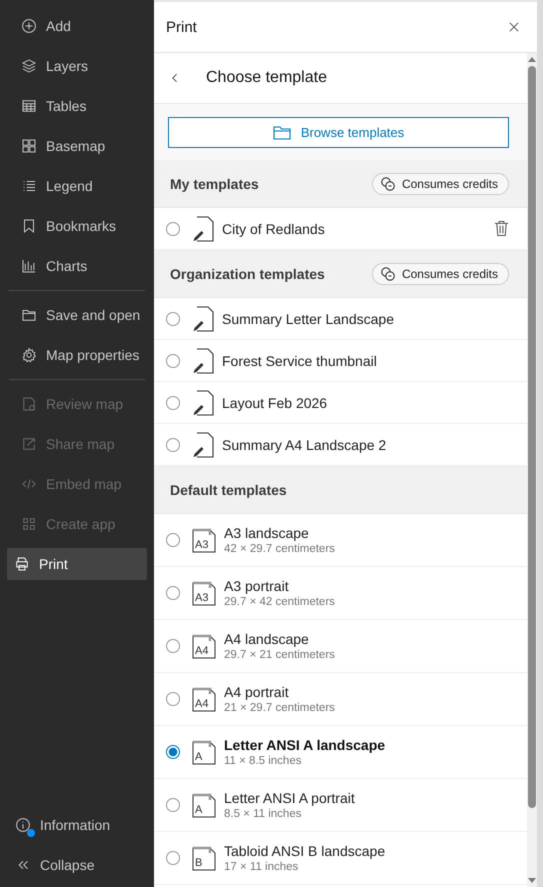 The image size is (543, 887). What do you see at coordinates (338, 132) in the screenshot?
I see `browse-templates-button: Browse templates` at bounding box center [338, 132].